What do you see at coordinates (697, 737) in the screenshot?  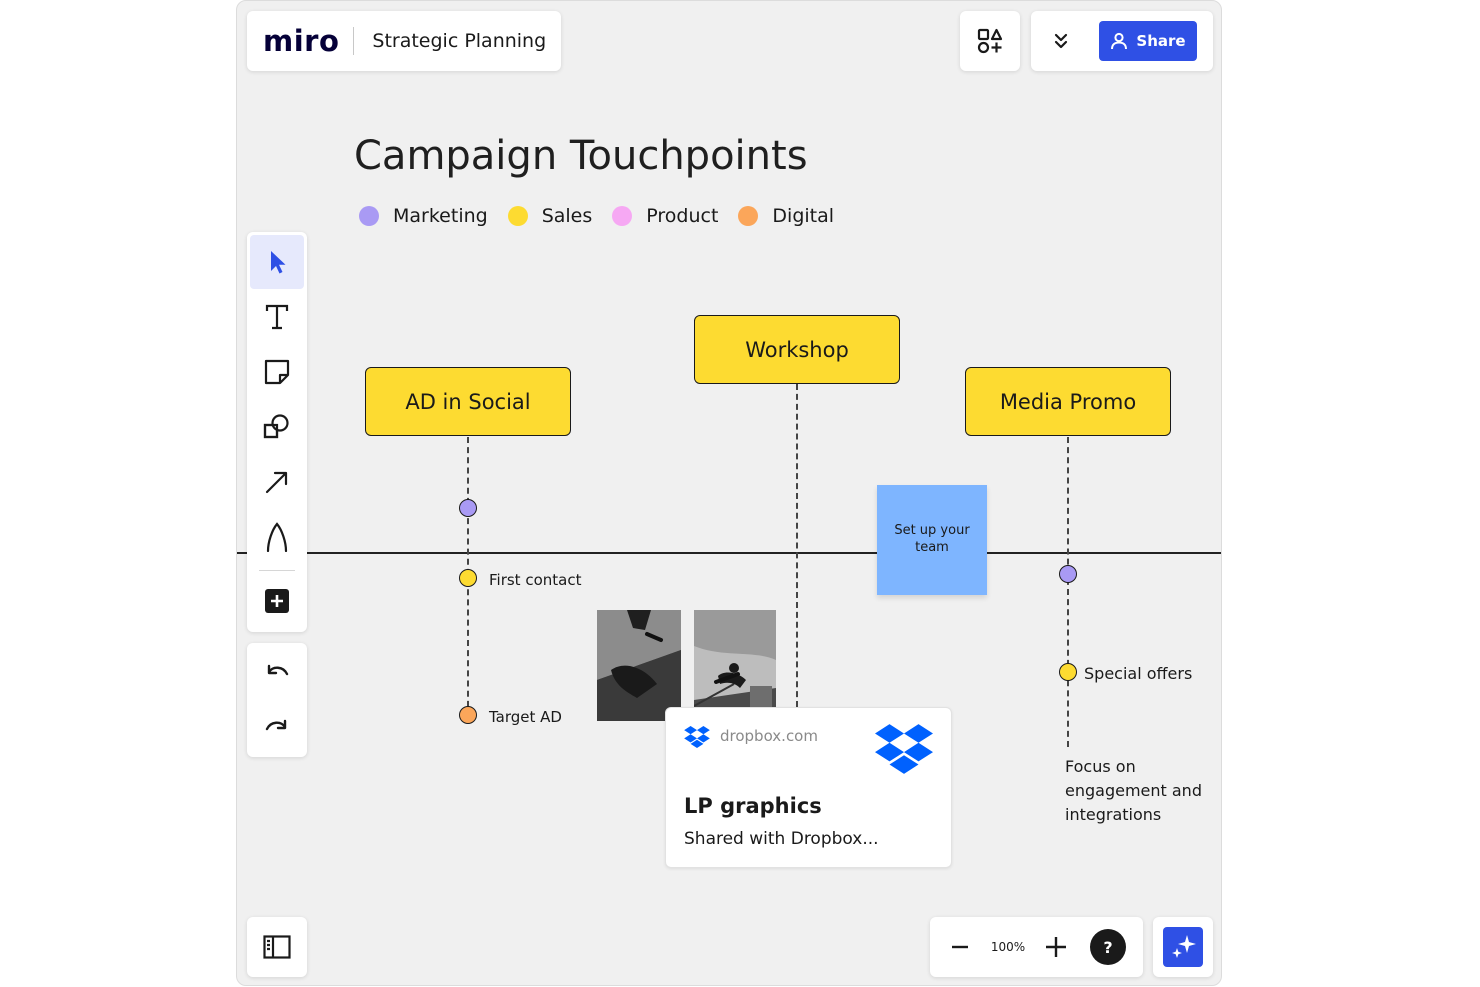 I see `dropbox-small-icon` at bounding box center [697, 737].